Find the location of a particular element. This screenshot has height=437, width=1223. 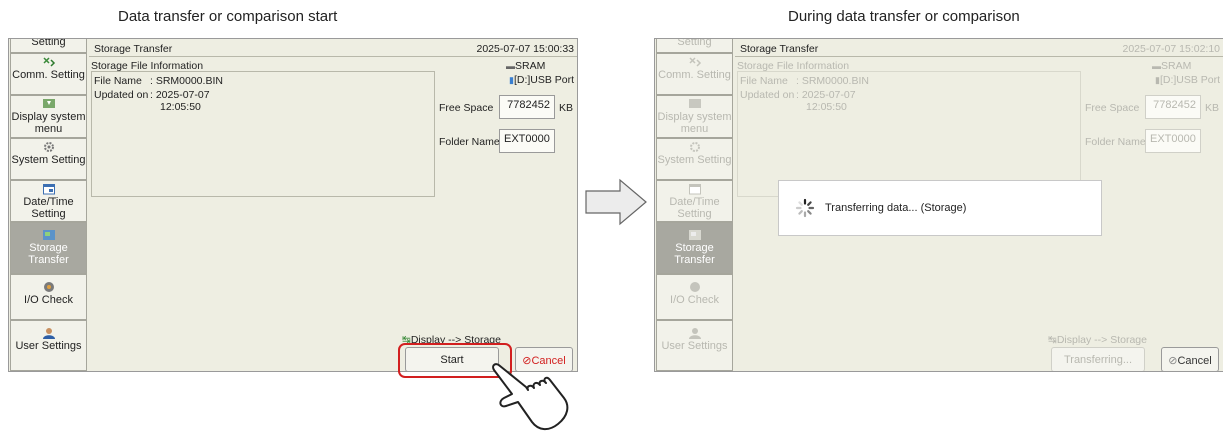

hand-pointer-icon is located at coordinates (530, 396).